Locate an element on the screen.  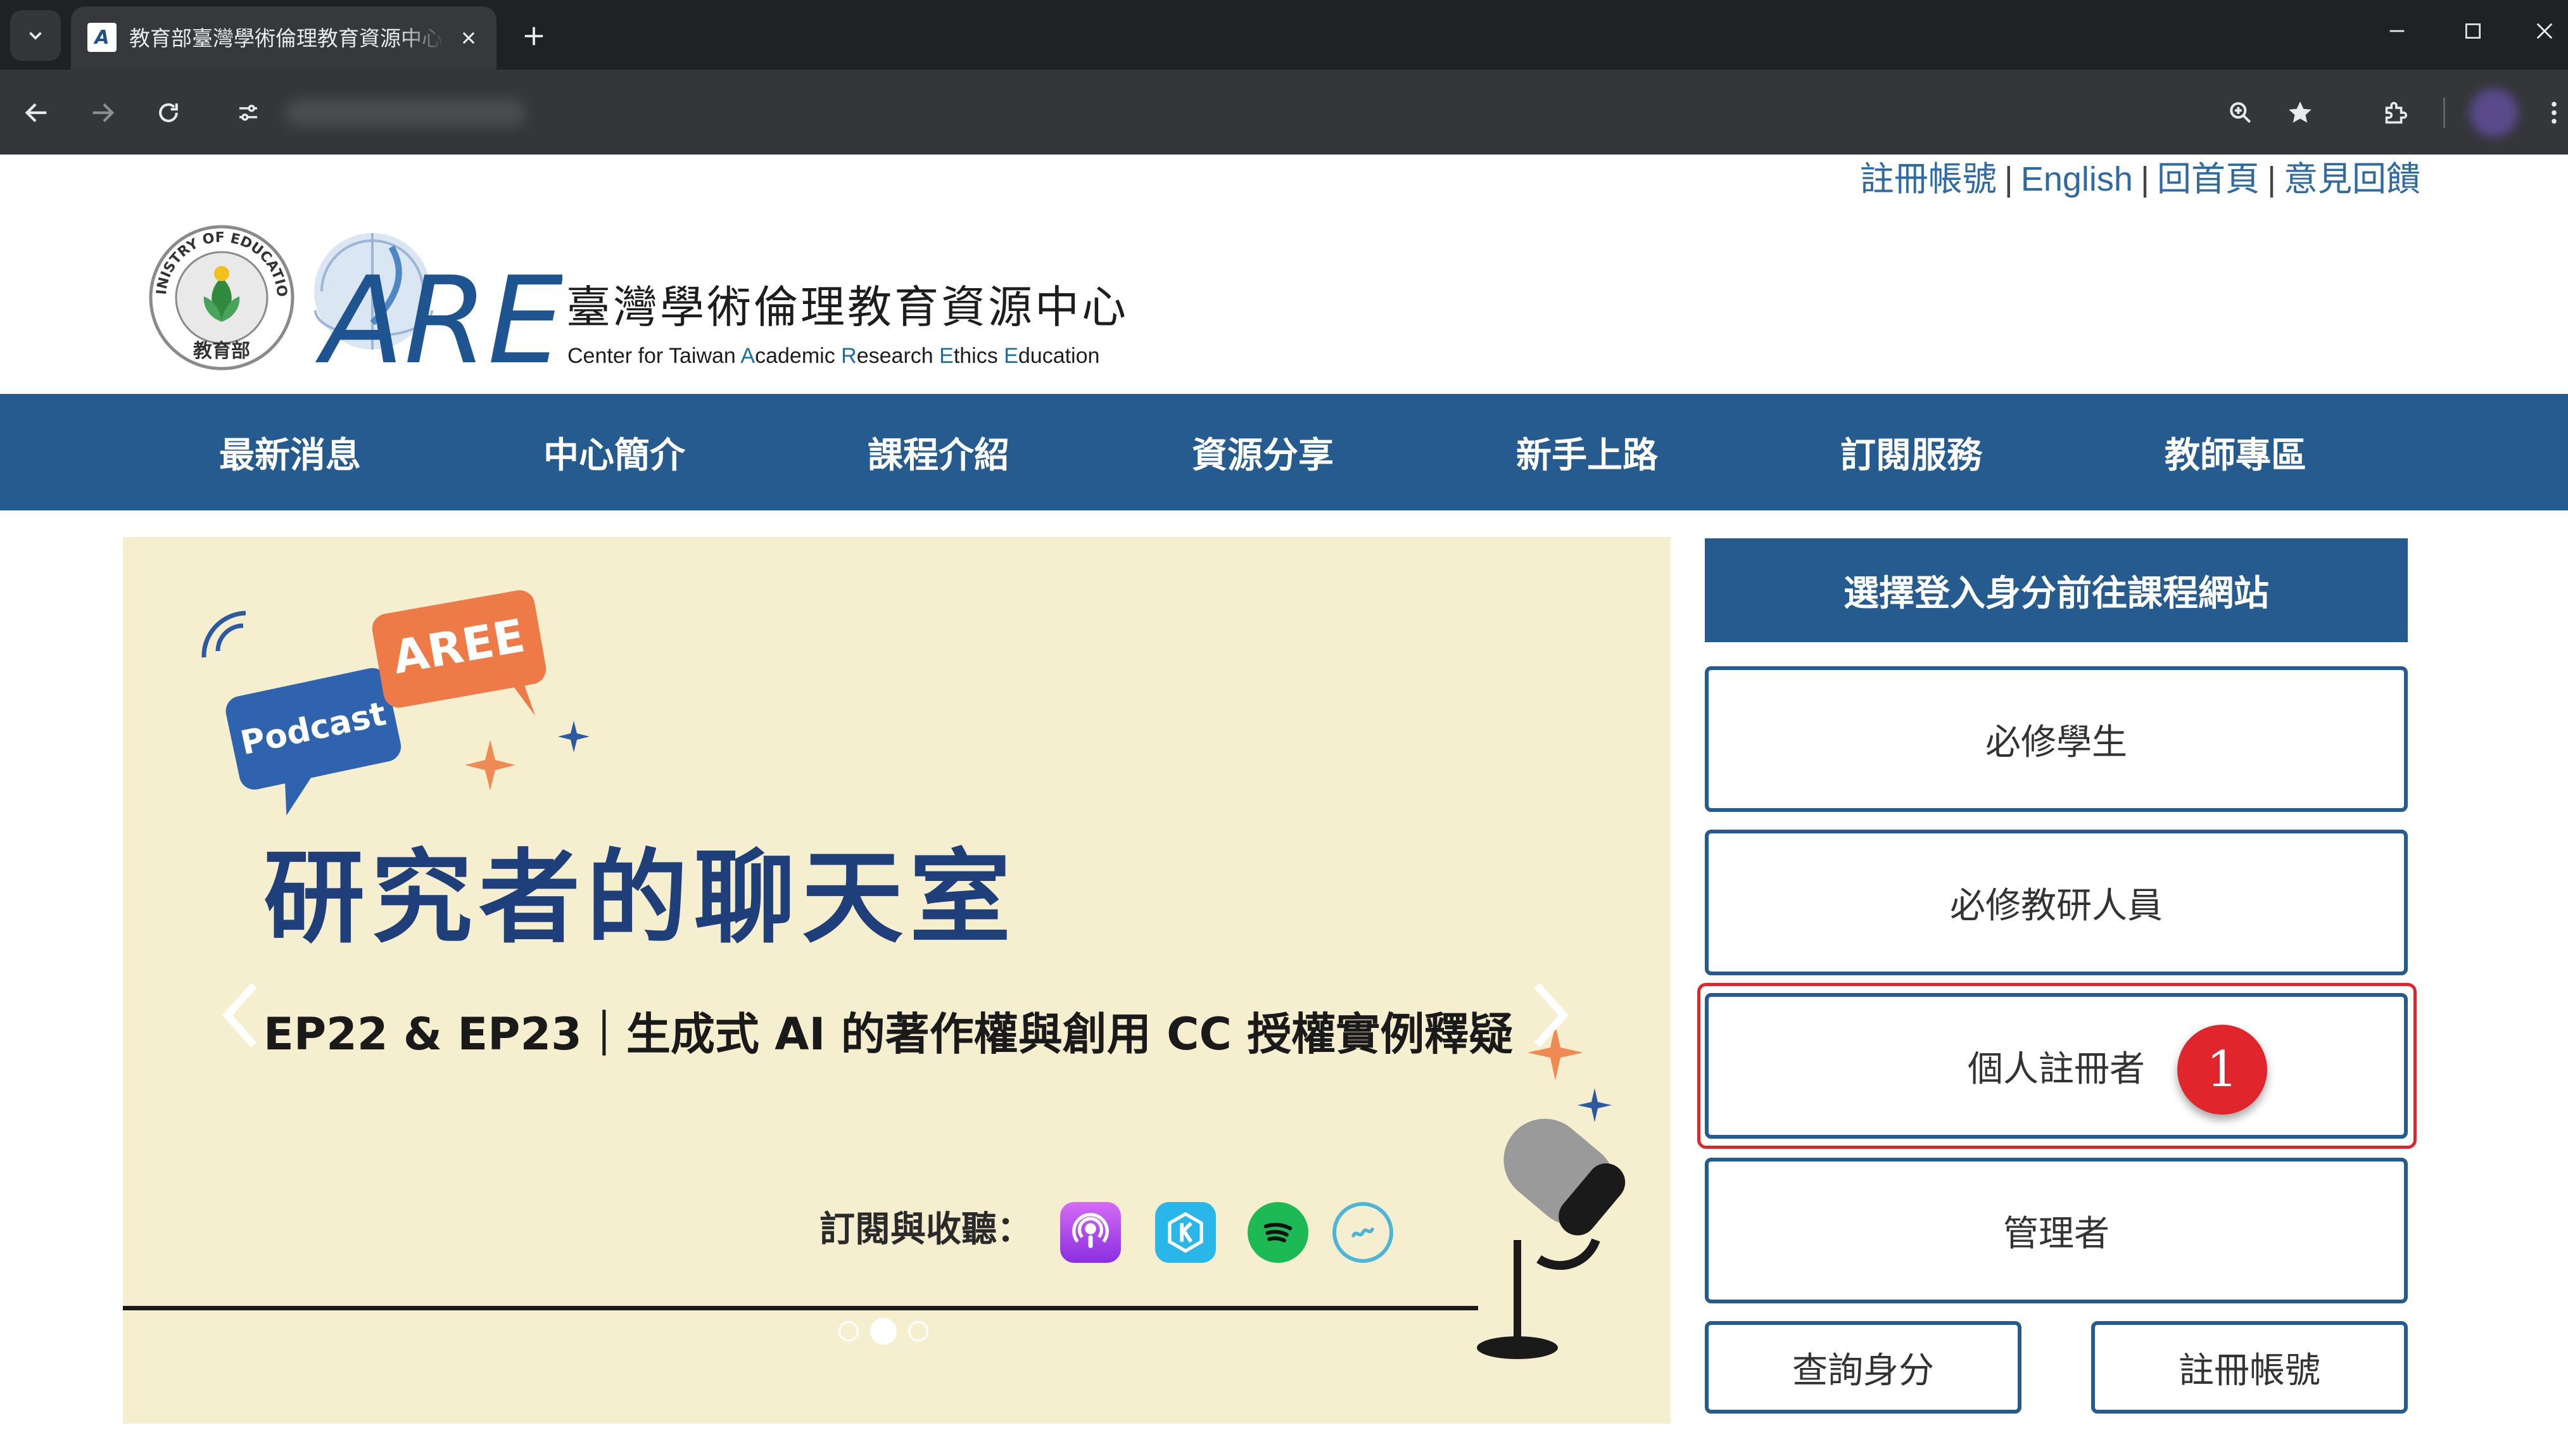
zoom-button is located at coordinates (2241, 113).